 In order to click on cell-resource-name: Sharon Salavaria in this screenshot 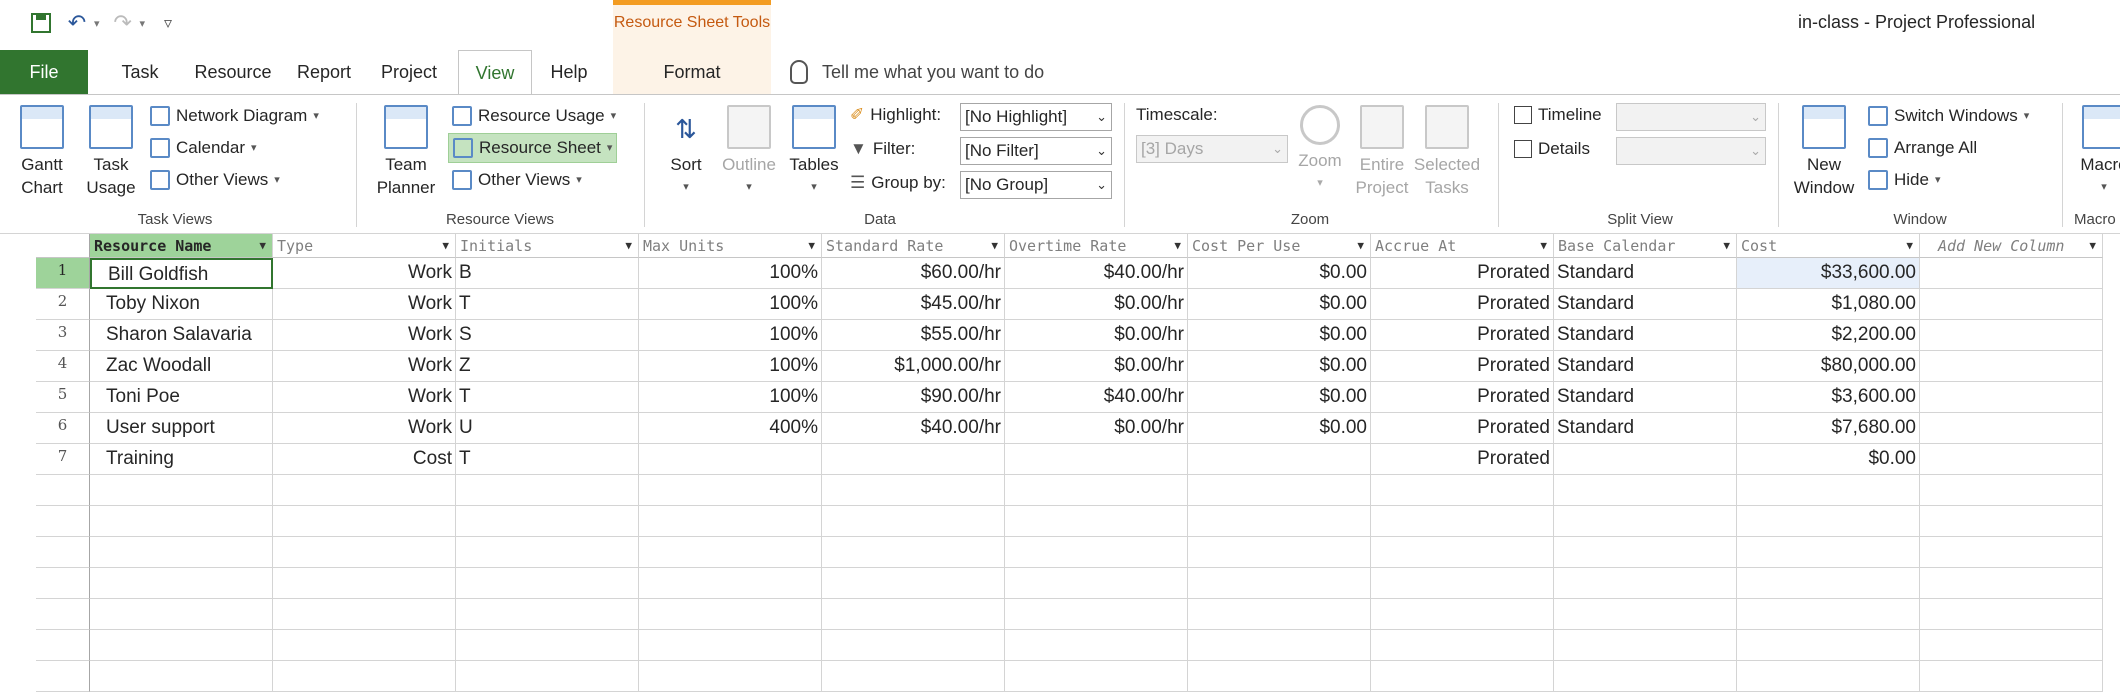, I will do `click(181, 335)`.